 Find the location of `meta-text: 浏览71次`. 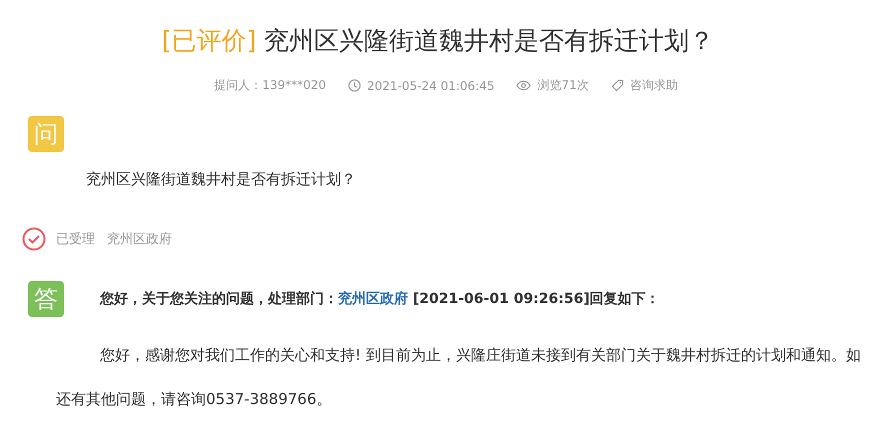

meta-text: 浏览71次 is located at coordinates (563, 85).